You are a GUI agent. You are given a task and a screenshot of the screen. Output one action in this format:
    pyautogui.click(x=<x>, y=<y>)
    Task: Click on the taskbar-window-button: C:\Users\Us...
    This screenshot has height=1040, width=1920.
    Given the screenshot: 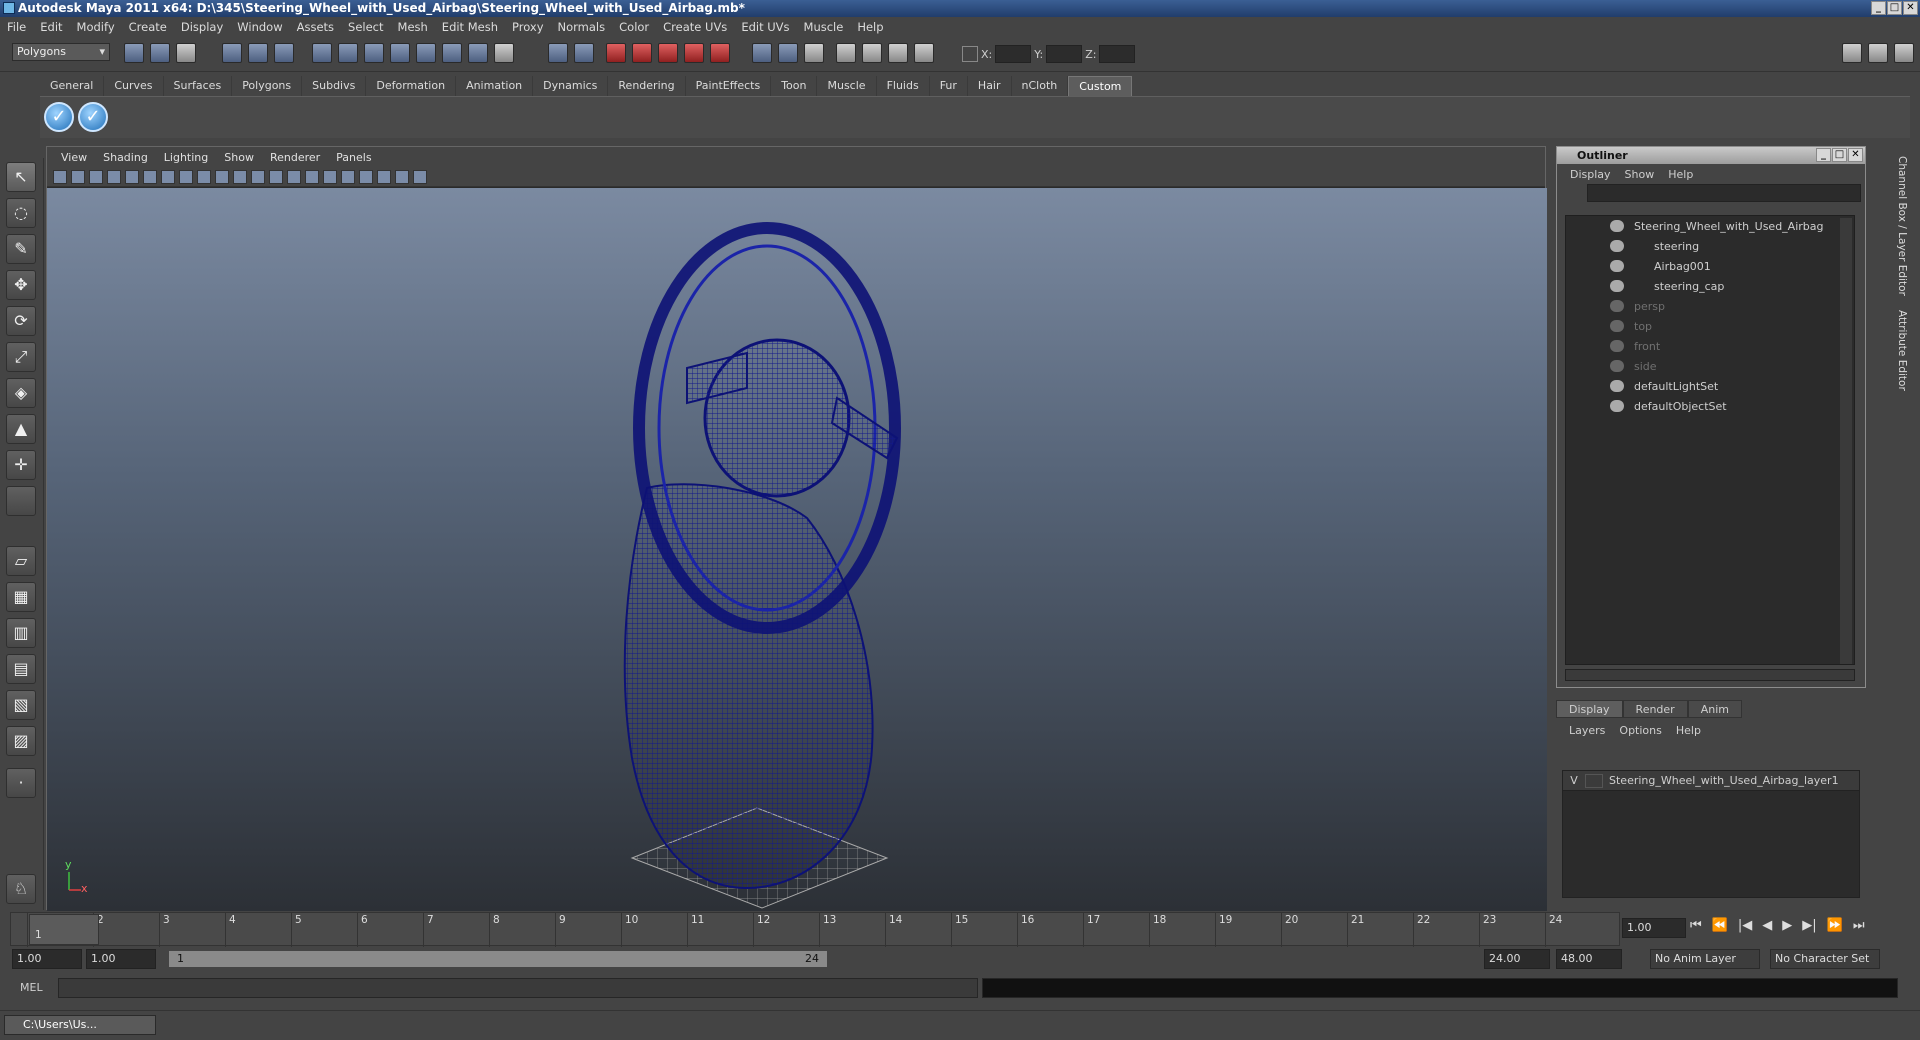 What is the action you would take?
    pyautogui.click(x=80, y=1025)
    